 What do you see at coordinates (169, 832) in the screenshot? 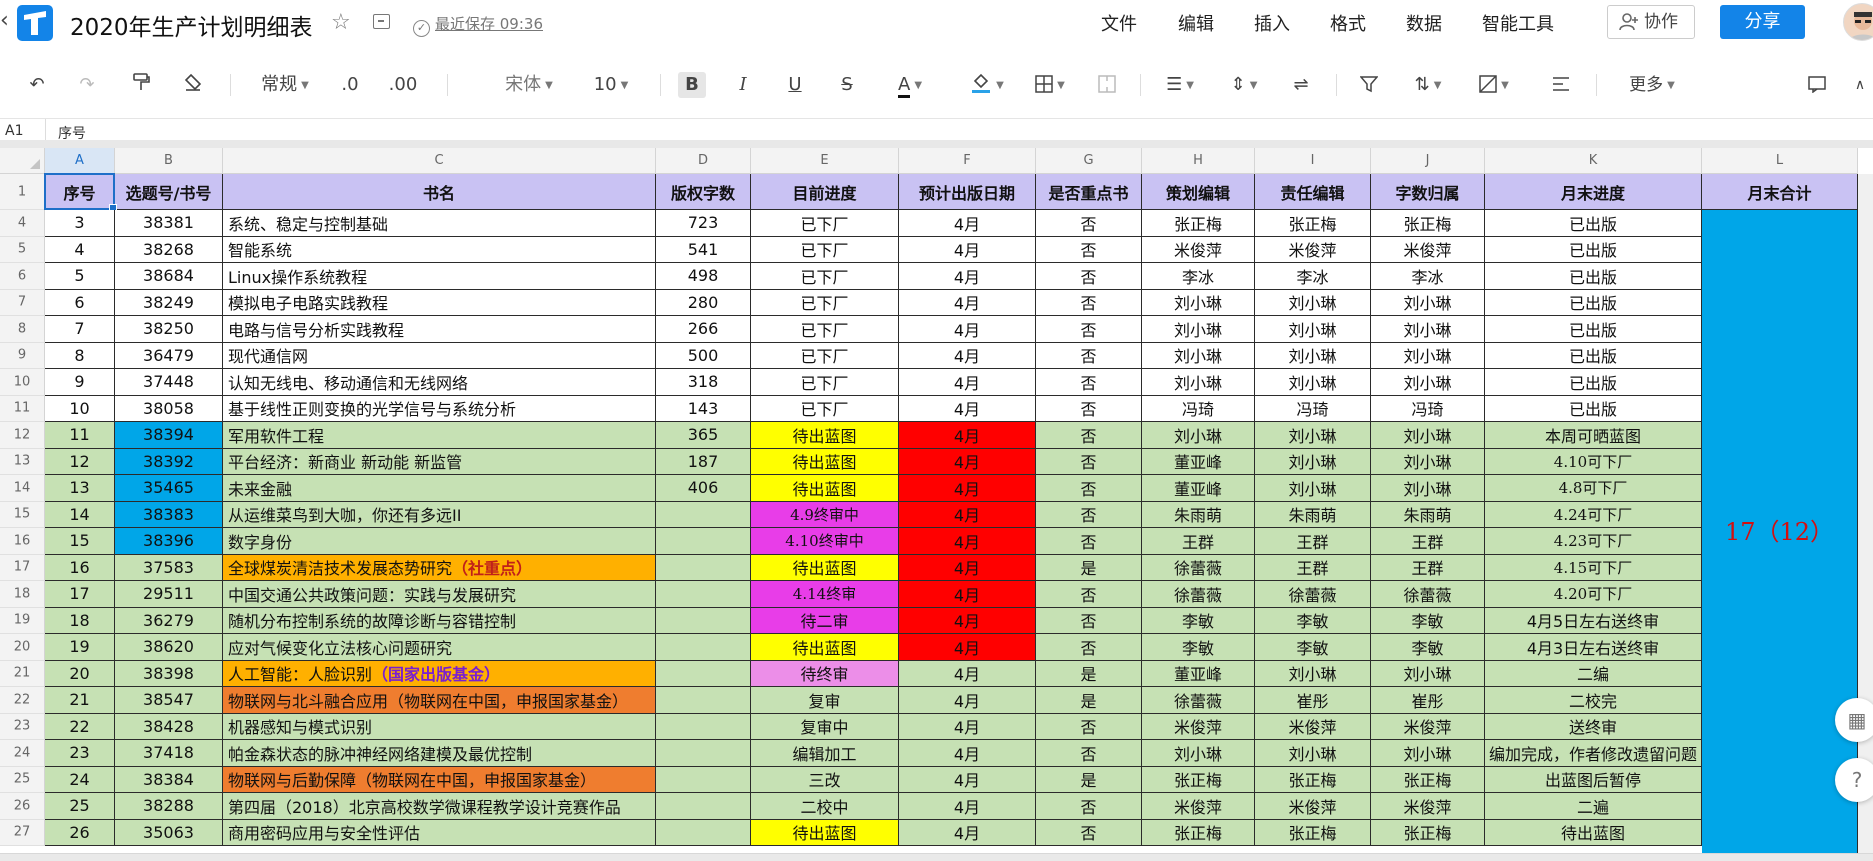
I see `cell-b-27: 35063` at bounding box center [169, 832].